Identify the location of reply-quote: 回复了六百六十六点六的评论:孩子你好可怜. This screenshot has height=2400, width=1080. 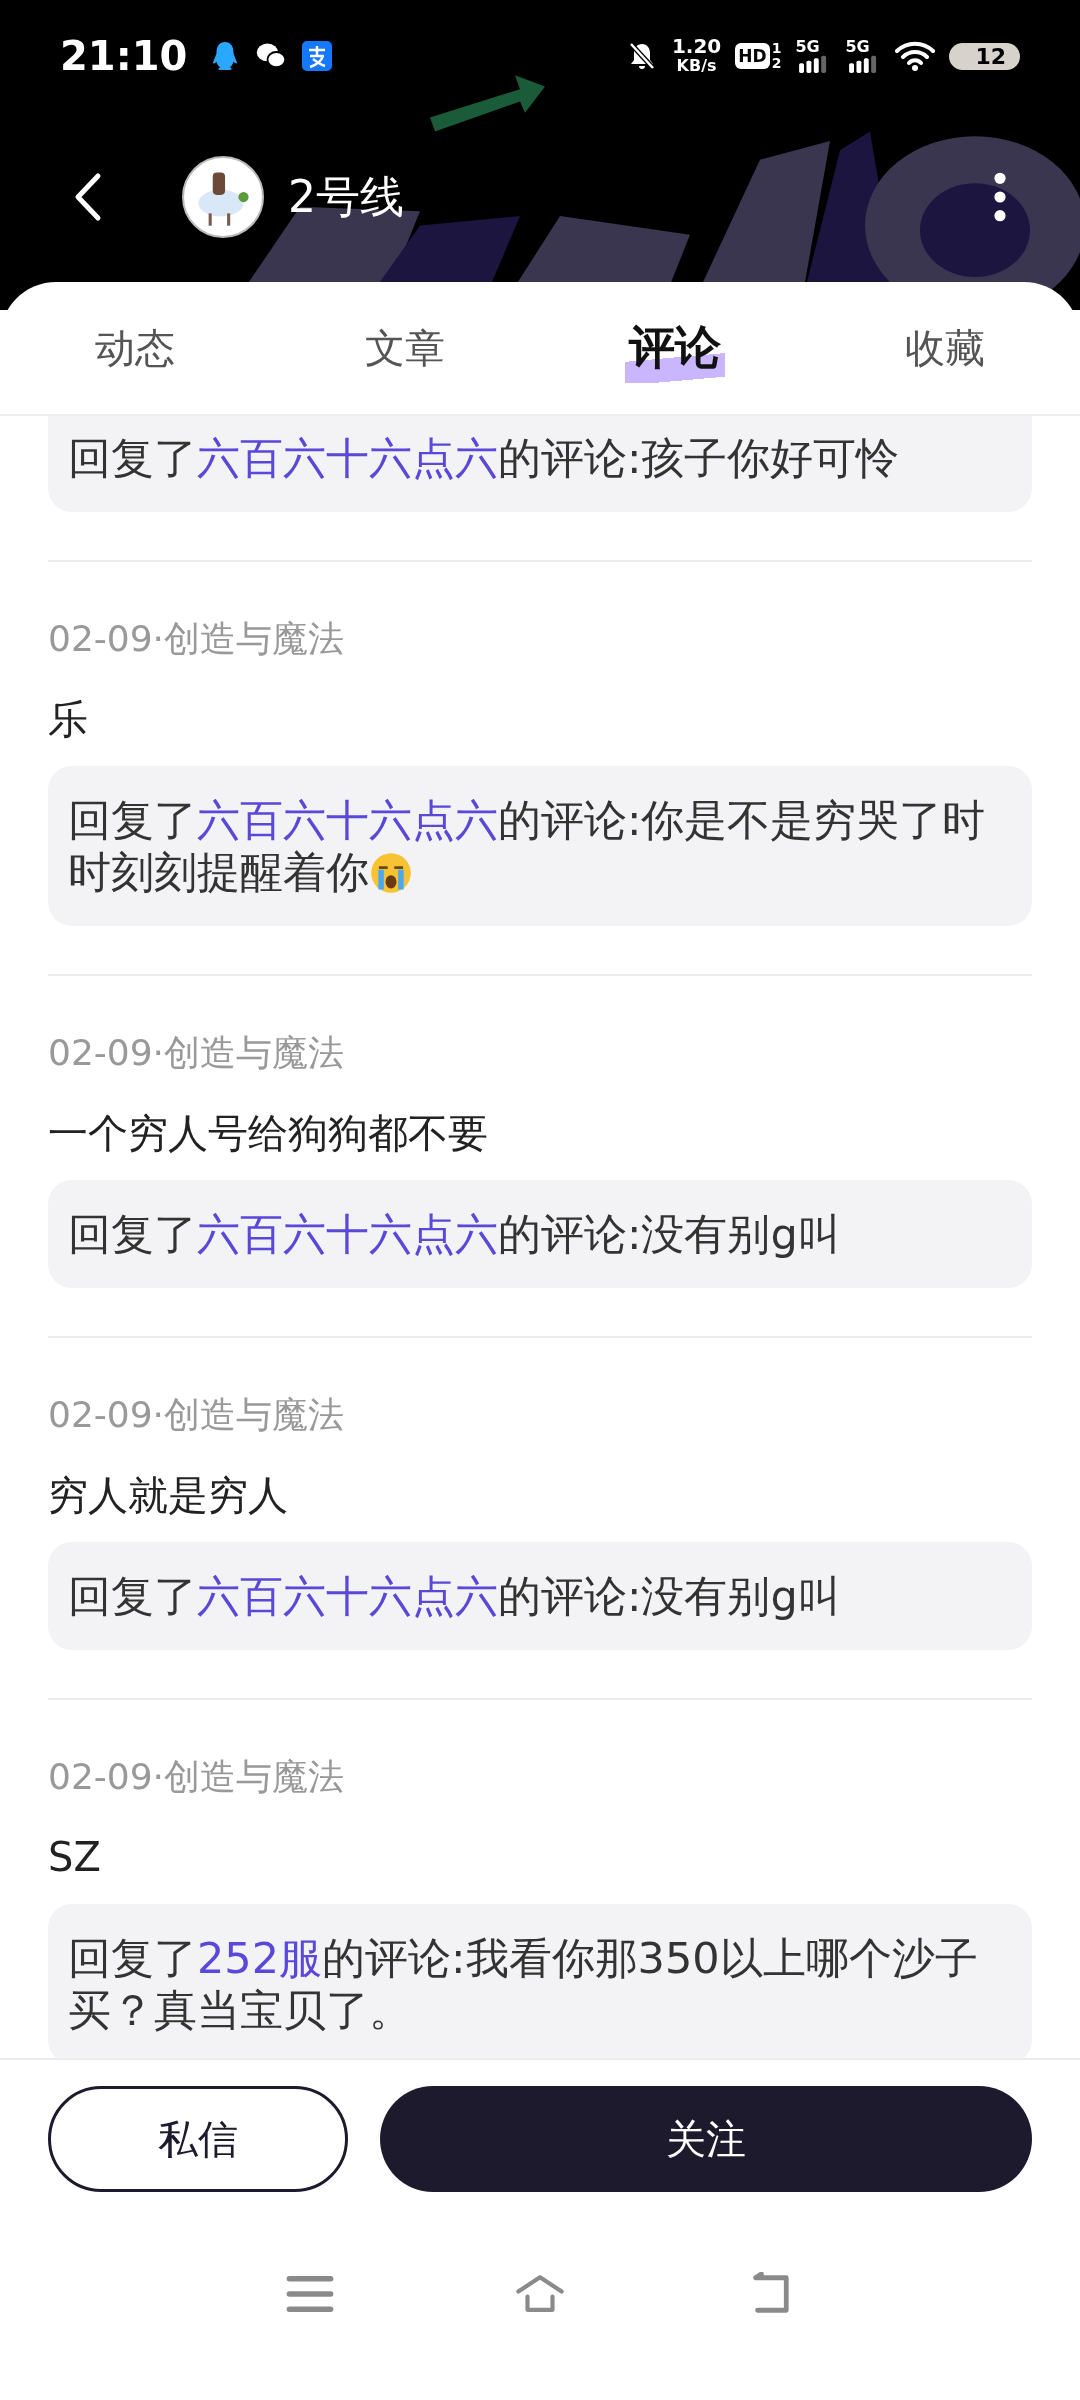
(540, 464).